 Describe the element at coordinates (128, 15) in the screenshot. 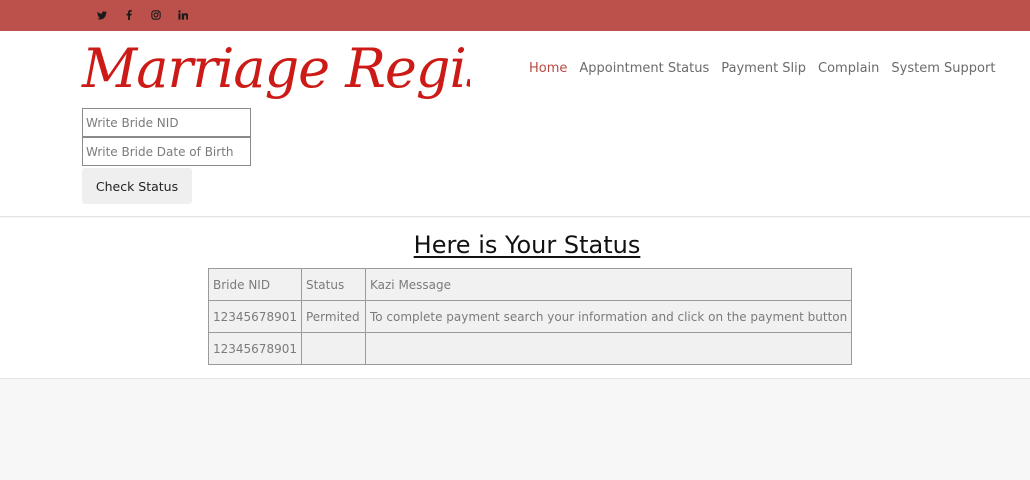

I see `facebook-icon` at that location.